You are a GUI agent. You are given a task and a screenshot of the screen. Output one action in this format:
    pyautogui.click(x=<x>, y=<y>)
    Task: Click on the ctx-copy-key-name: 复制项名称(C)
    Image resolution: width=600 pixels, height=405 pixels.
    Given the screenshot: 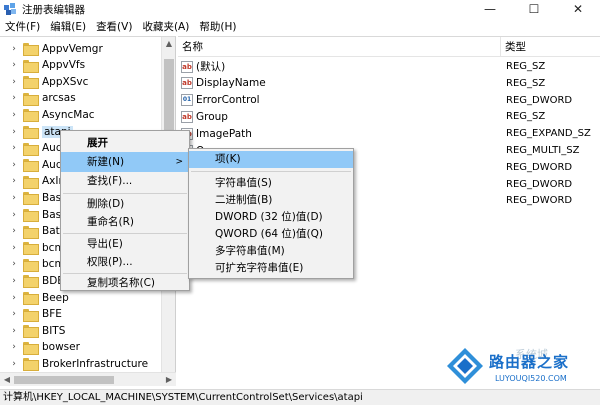 What is the action you would take?
    pyautogui.click(x=125, y=283)
    